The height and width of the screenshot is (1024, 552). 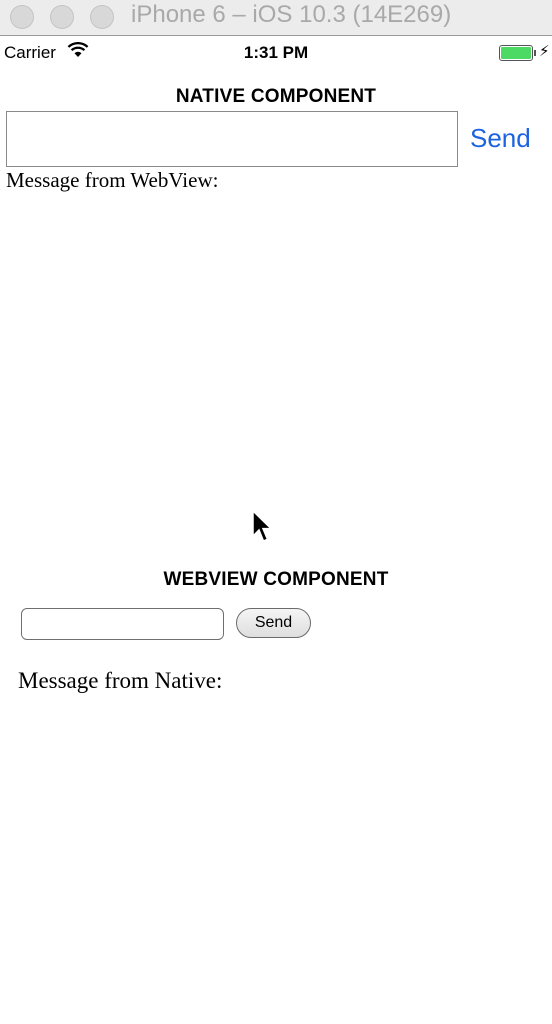 I want to click on zoom-window-button, so click(x=102, y=17).